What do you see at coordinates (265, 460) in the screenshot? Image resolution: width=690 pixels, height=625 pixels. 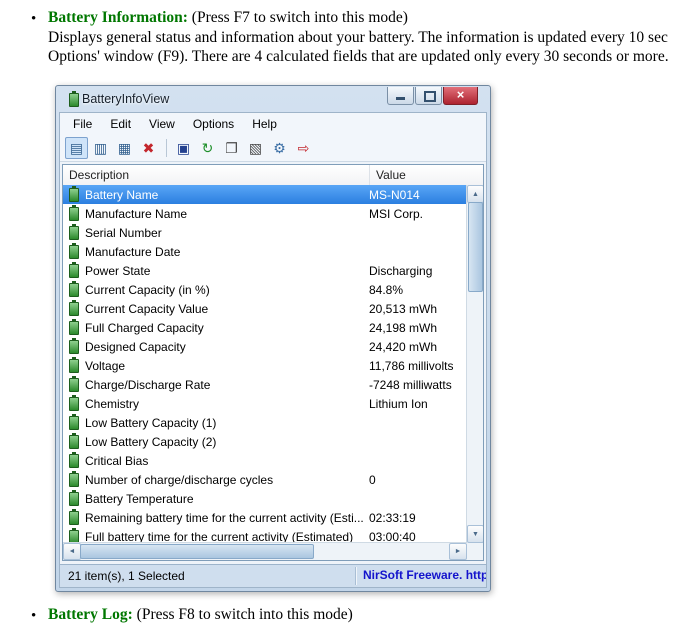 I see `list-item: Critical Bias` at bounding box center [265, 460].